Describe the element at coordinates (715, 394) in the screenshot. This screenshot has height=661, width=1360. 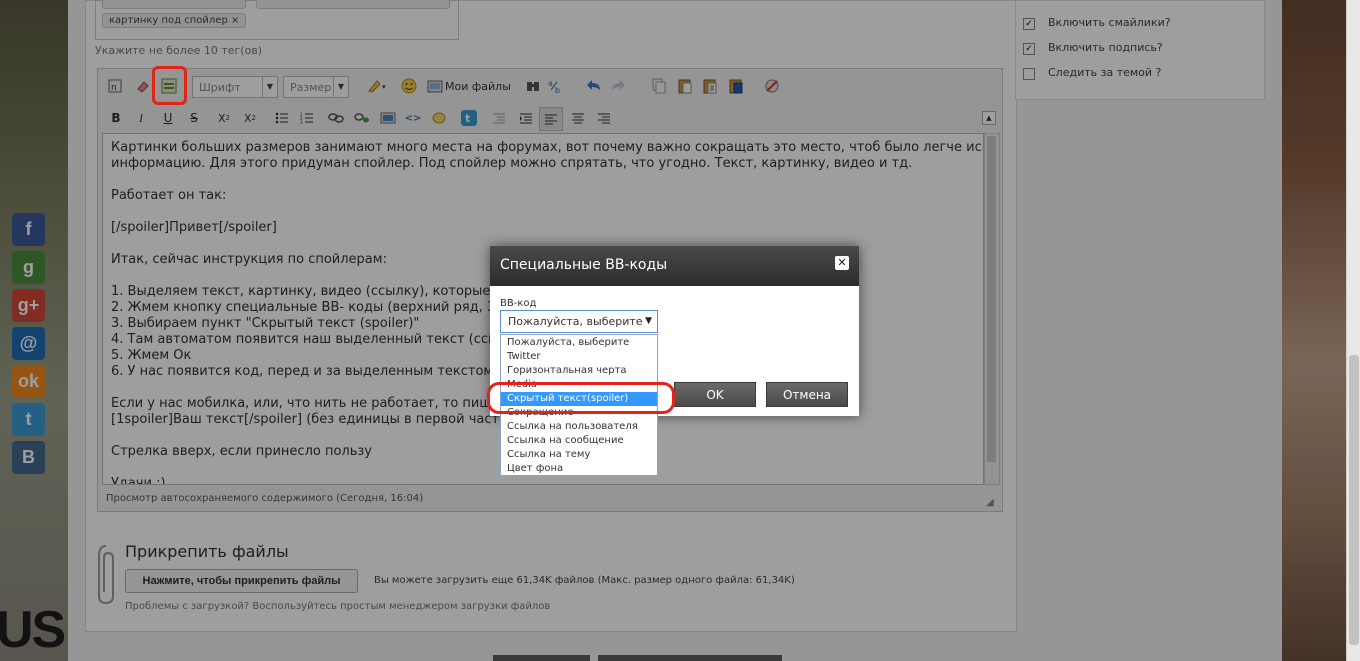
I see `ok-button: OK` at that location.